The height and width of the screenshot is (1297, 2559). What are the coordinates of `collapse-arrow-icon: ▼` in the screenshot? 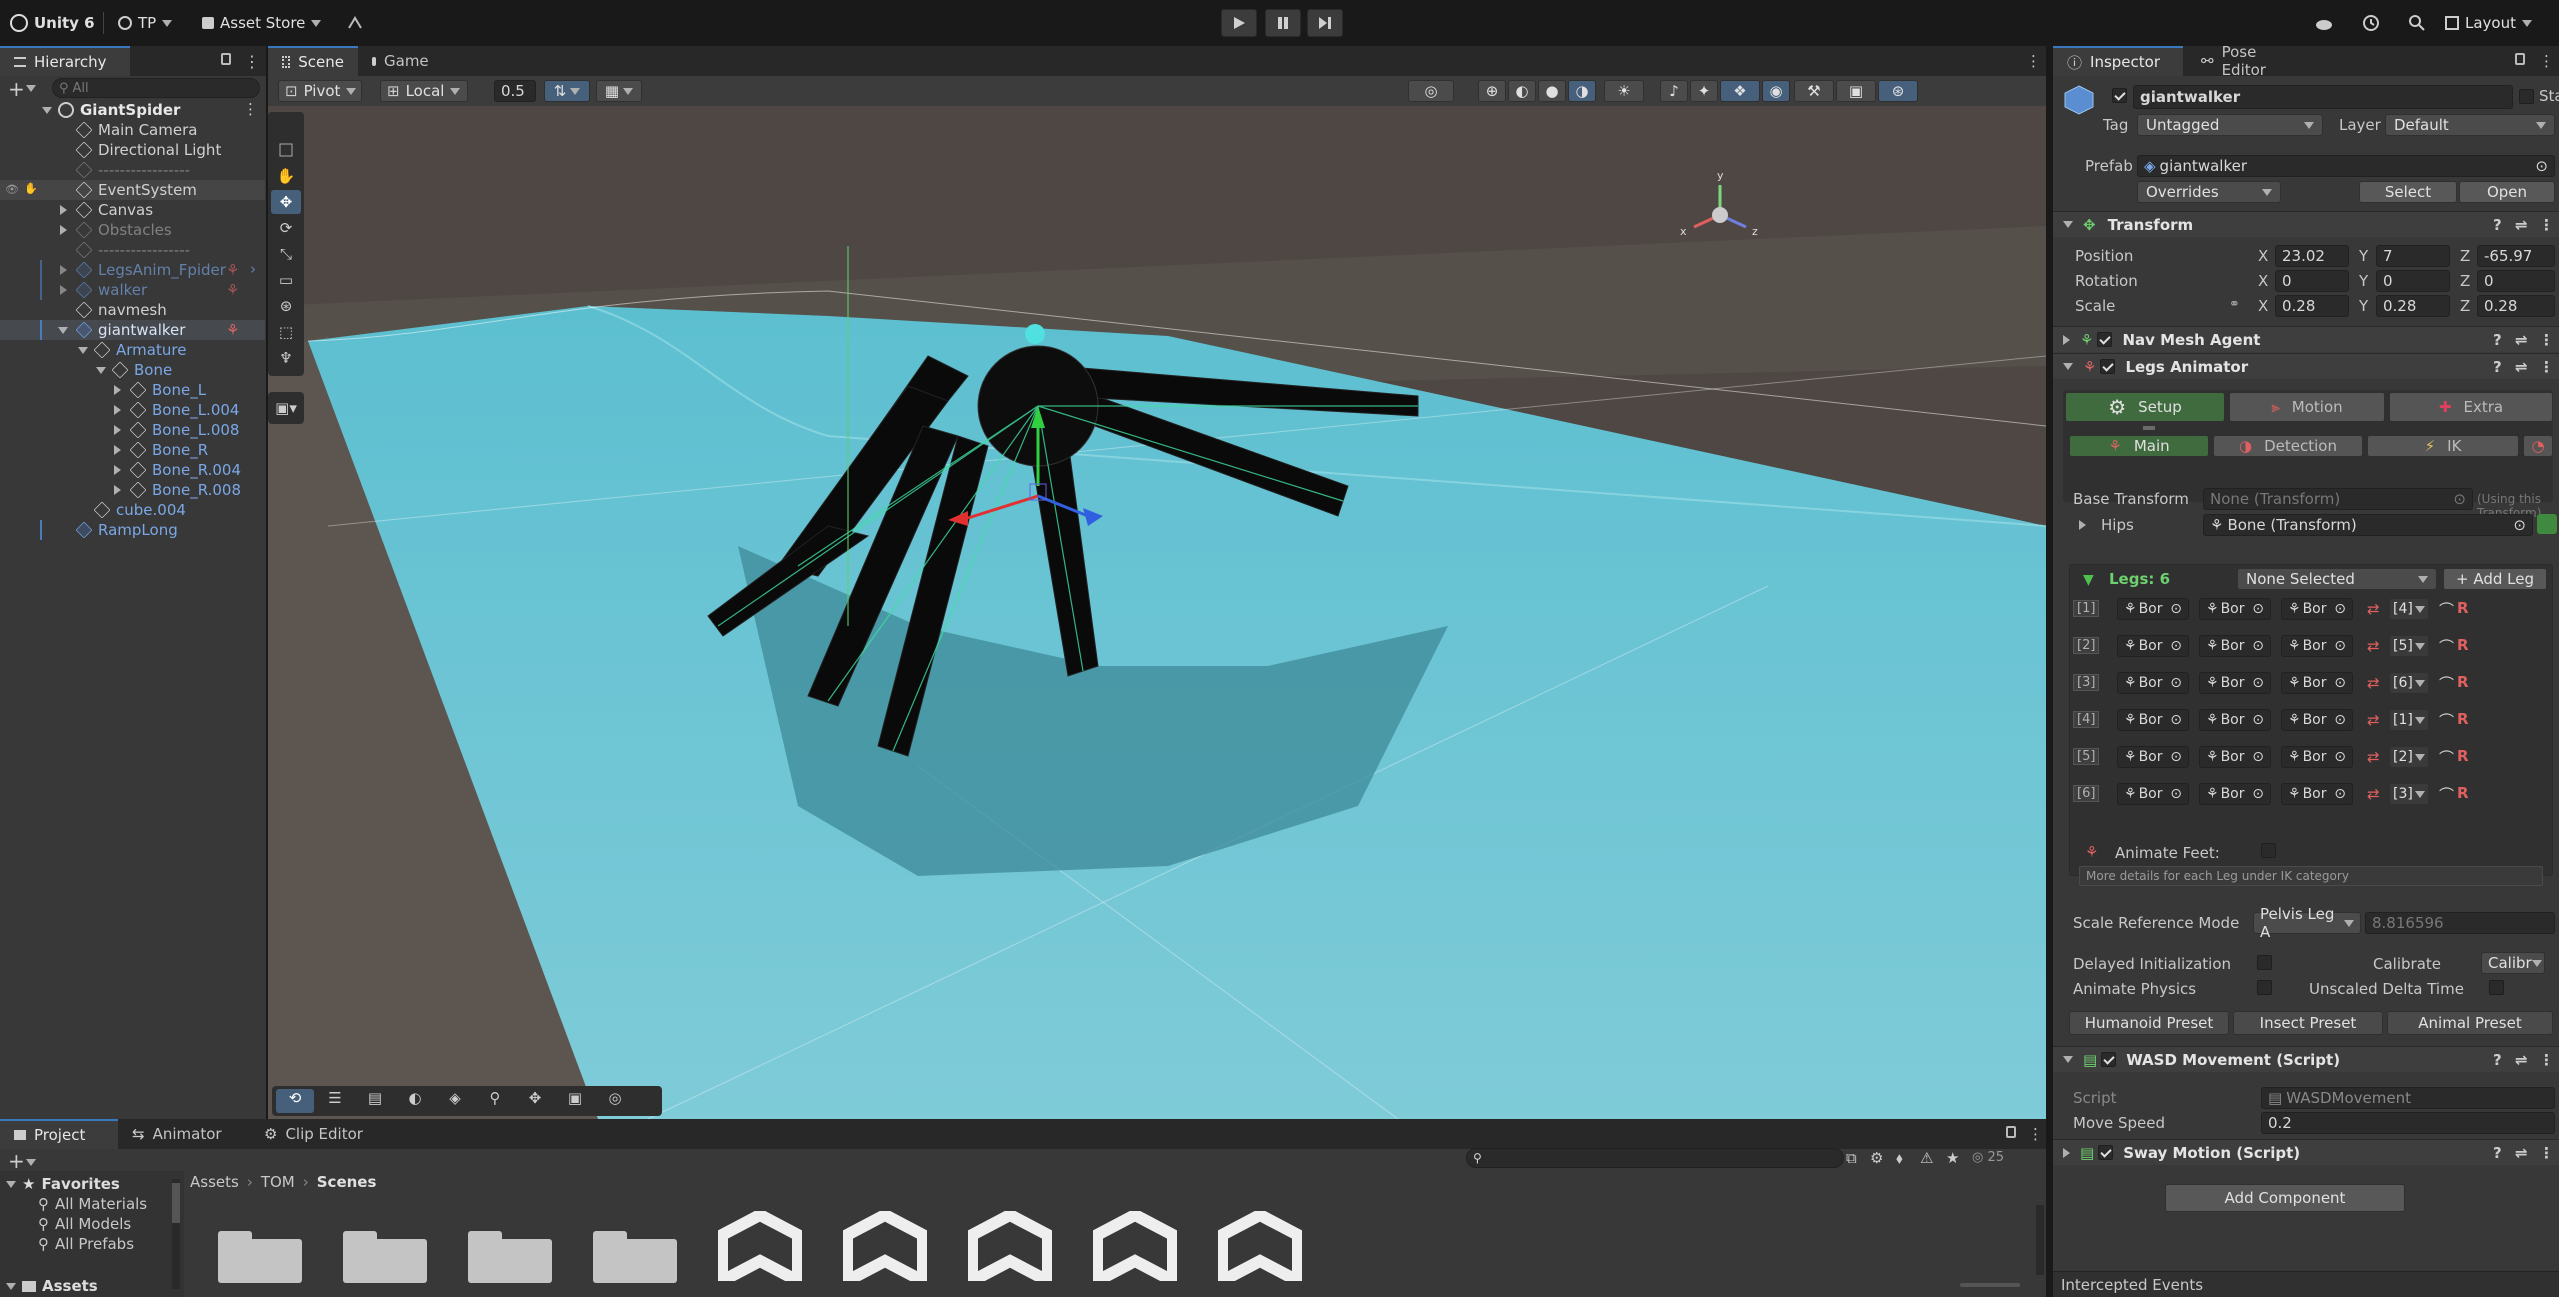 It's located at (2088, 580).